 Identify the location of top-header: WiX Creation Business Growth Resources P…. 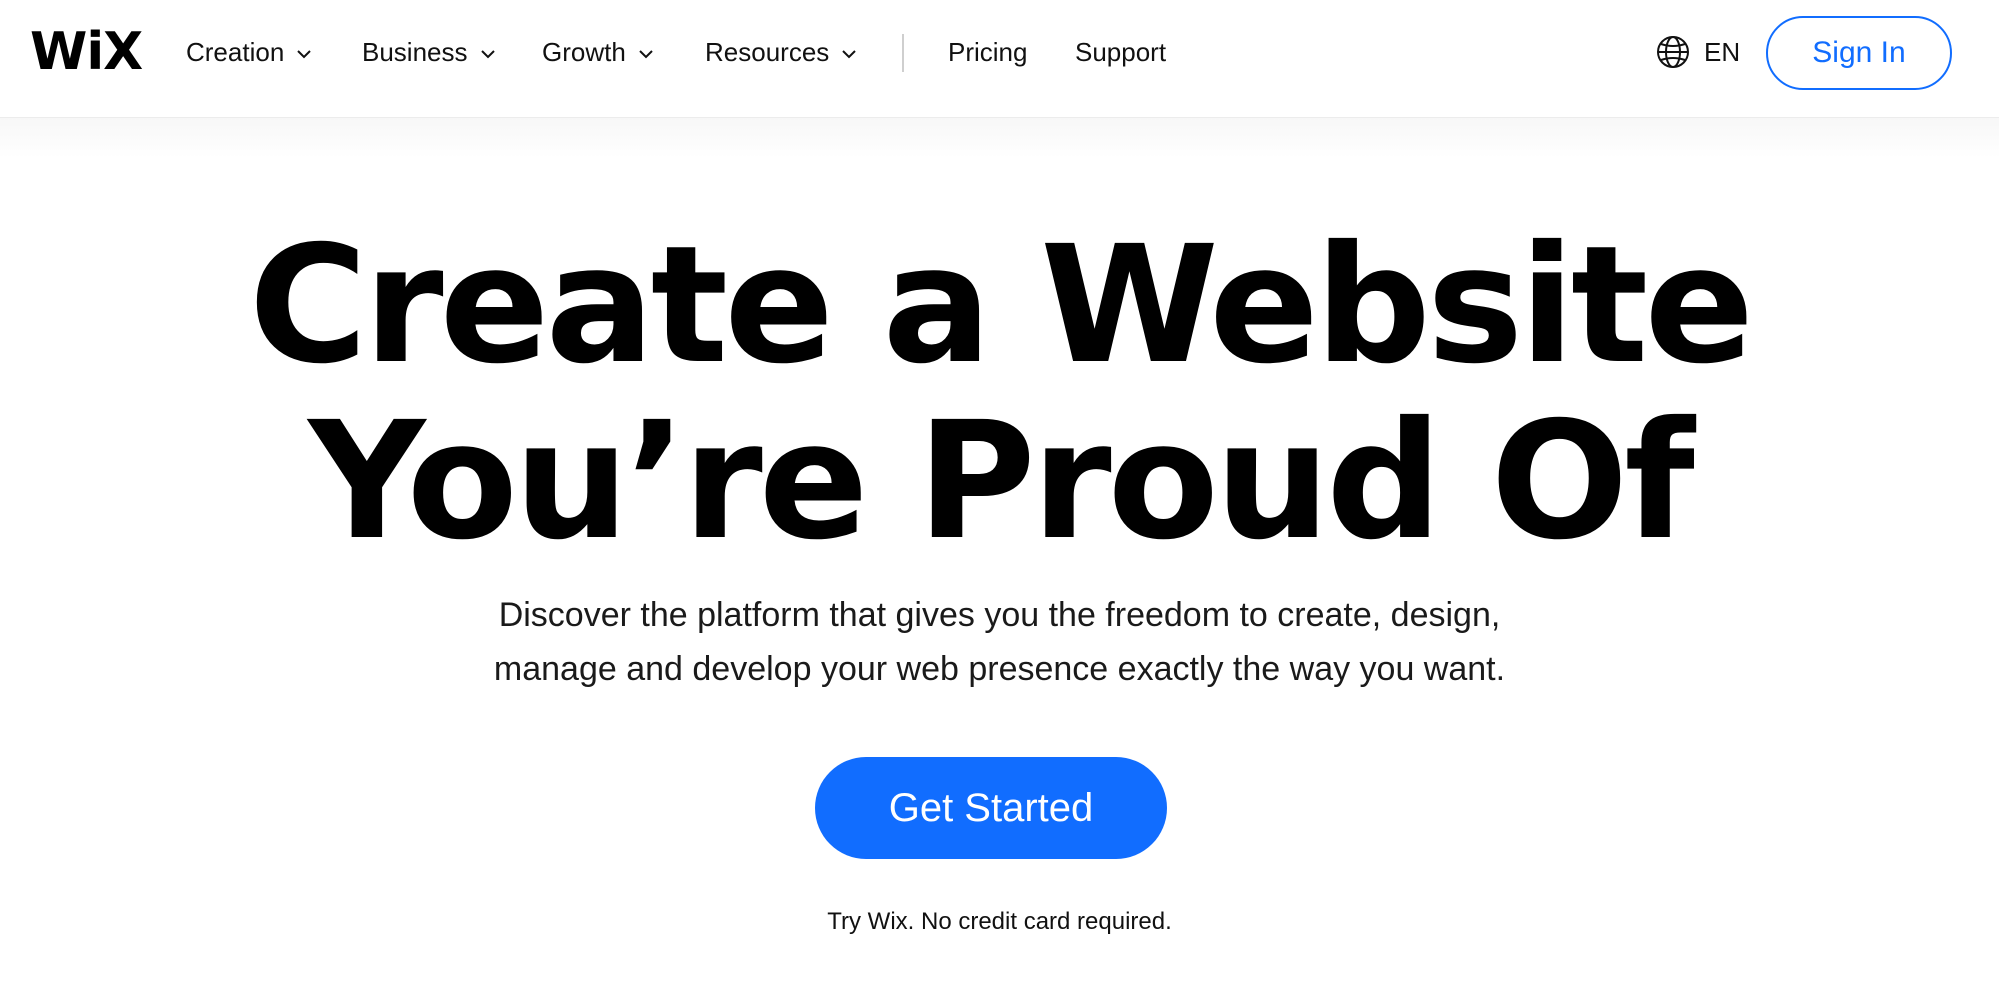
(999, 59).